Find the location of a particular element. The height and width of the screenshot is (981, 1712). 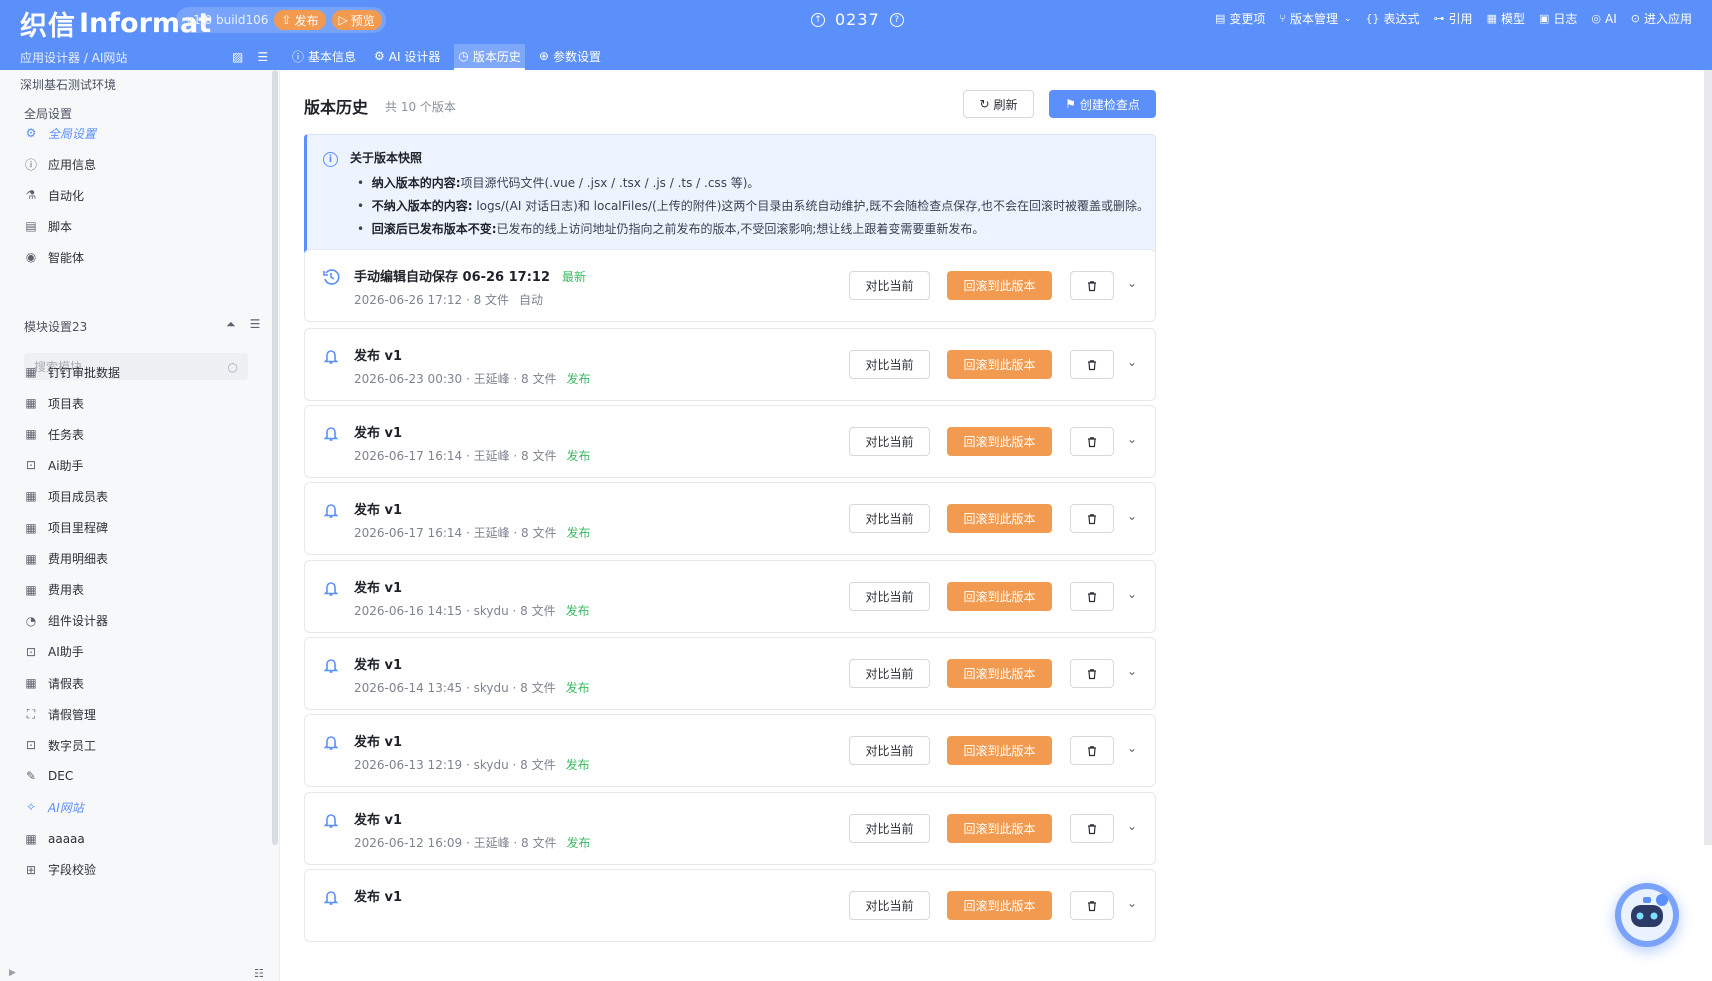

tab-info: ⓘ 基本信息 is located at coordinates (324, 57).